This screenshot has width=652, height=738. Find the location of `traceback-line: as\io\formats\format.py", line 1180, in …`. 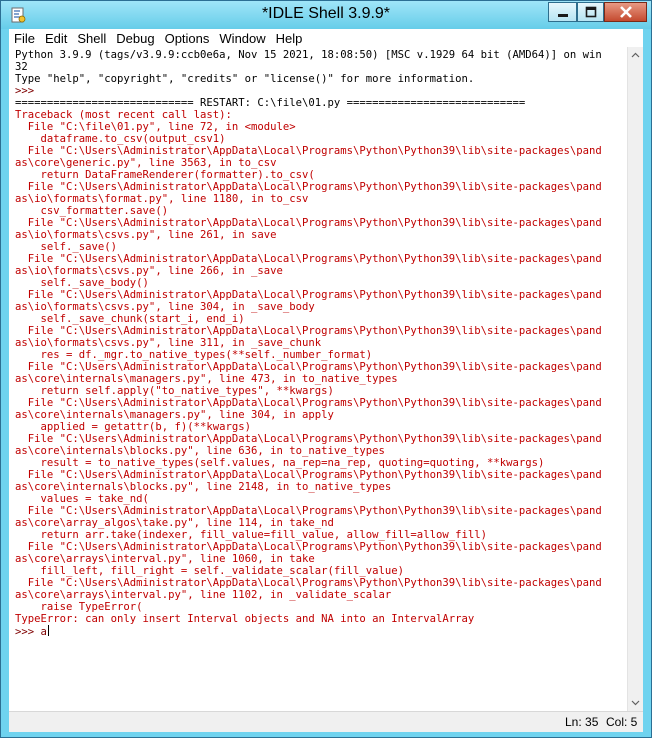

traceback-line: as\io\formats\format.py", line 1180, in … is located at coordinates (162, 199).